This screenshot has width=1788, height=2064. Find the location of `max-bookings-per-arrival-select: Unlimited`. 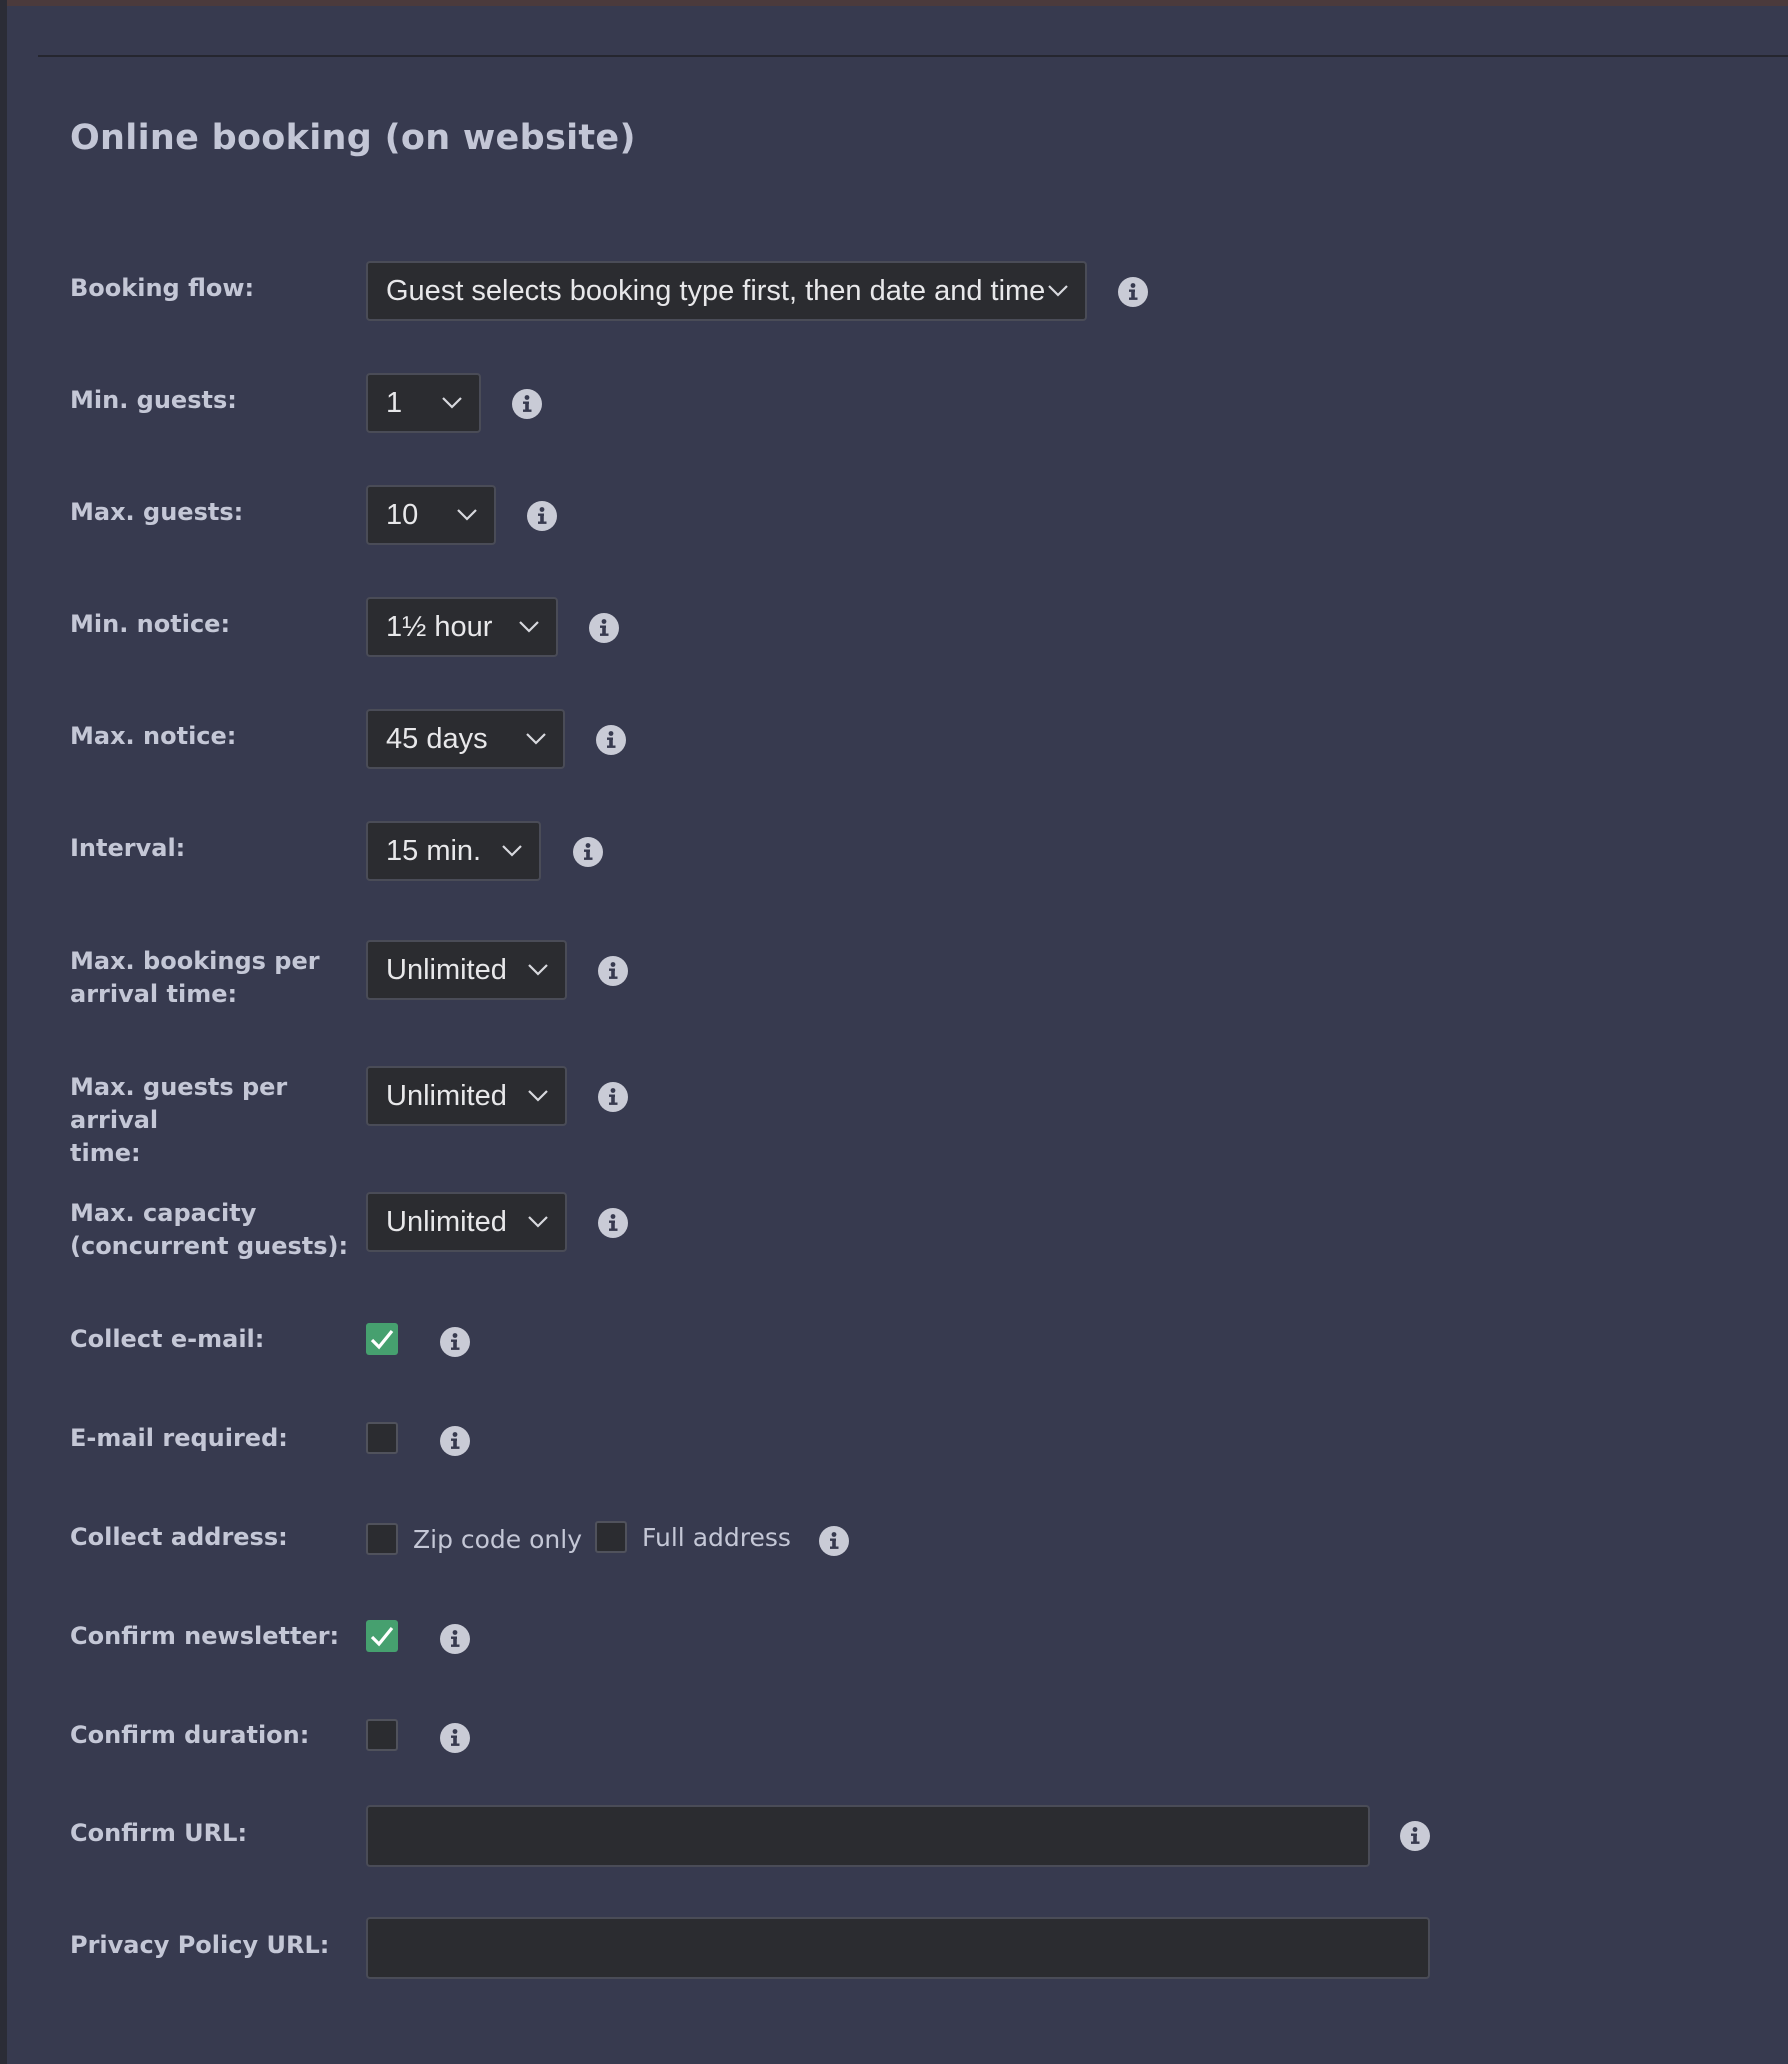

max-bookings-per-arrival-select: Unlimited is located at coordinates (466, 970).